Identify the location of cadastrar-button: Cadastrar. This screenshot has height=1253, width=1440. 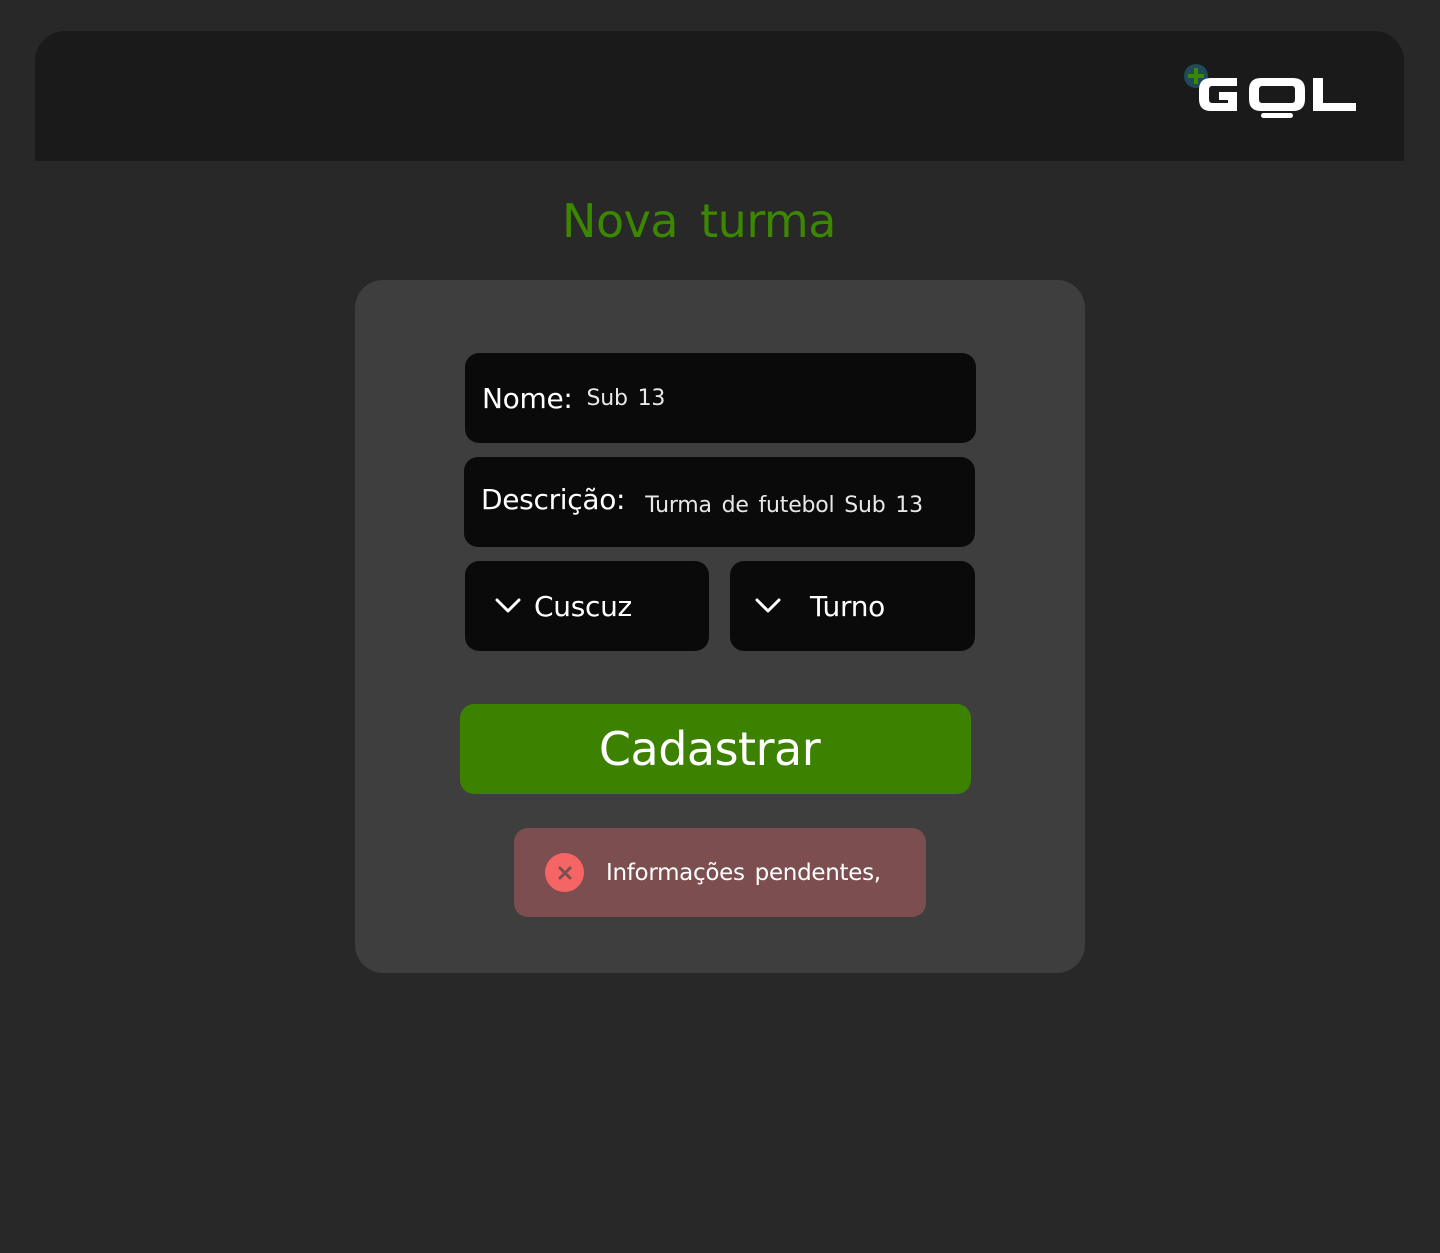
(715, 749).